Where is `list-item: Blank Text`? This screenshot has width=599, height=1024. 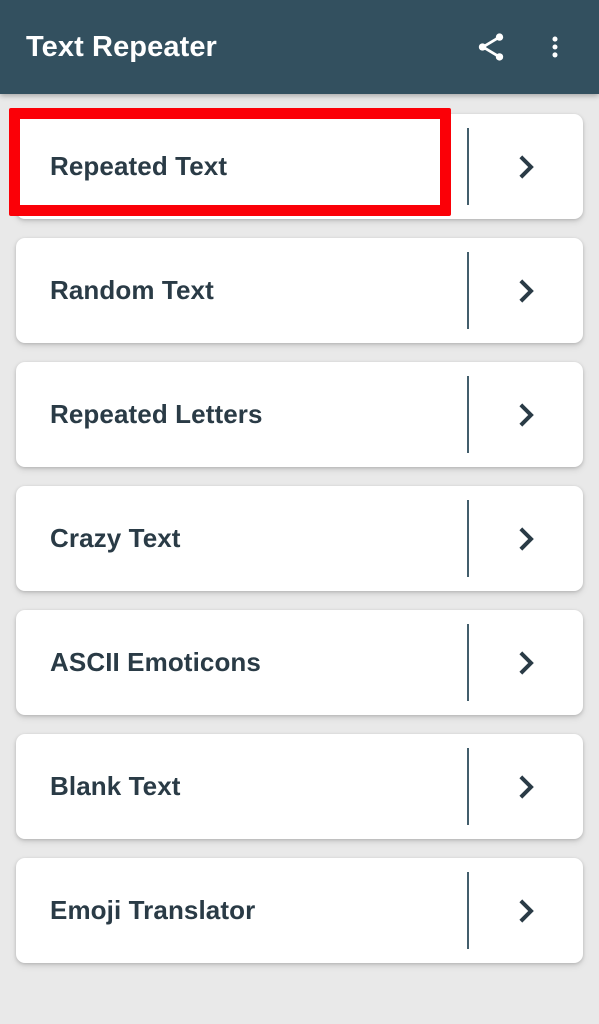
list-item: Blank Text is located at coordinates (299, 786).